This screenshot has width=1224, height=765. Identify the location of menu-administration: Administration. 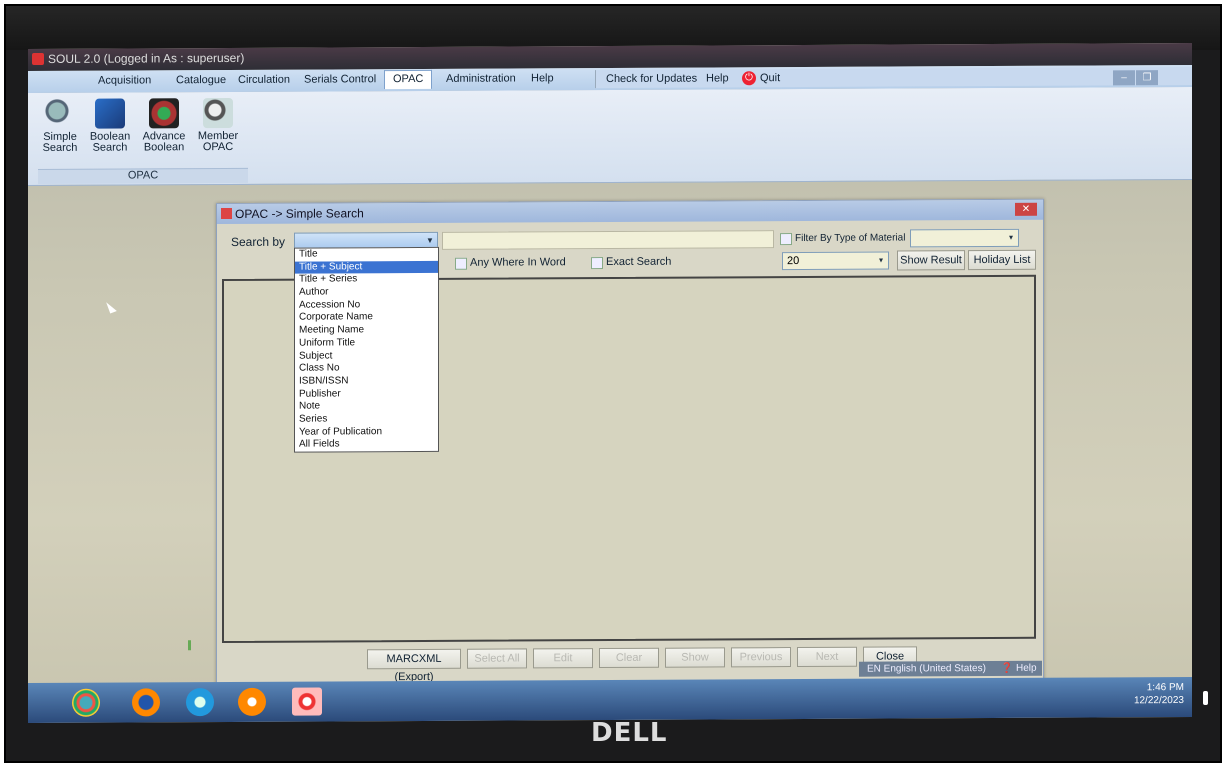
(481, 78).